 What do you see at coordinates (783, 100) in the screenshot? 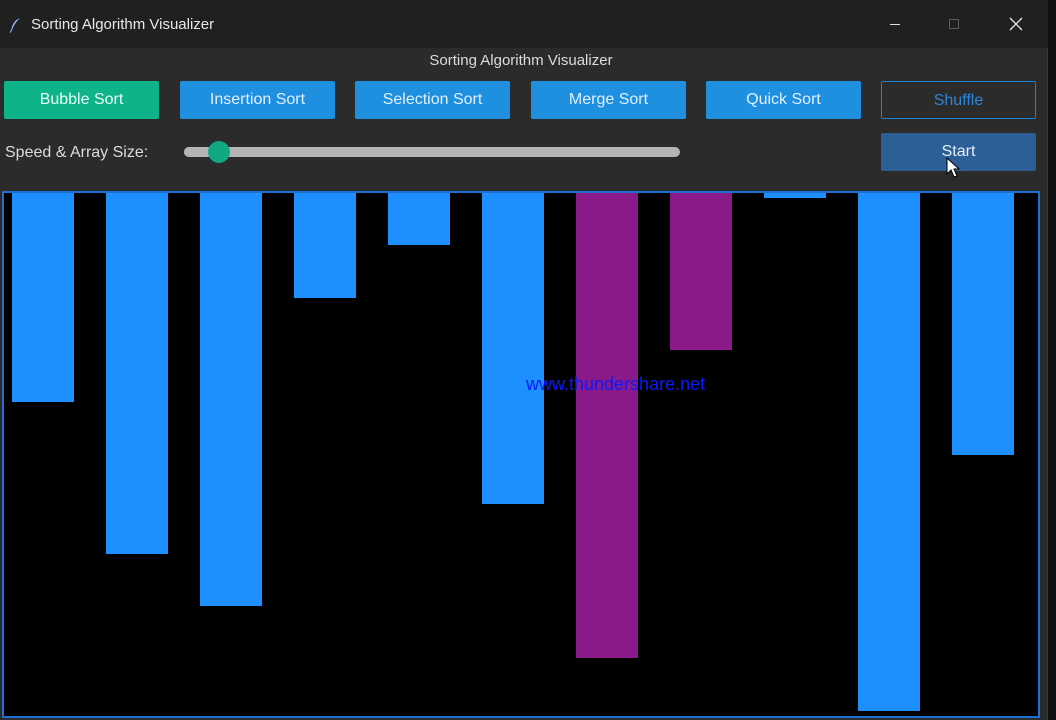
I see `quick-sort-button: Quick Sort` at bounding box center [783, 100].